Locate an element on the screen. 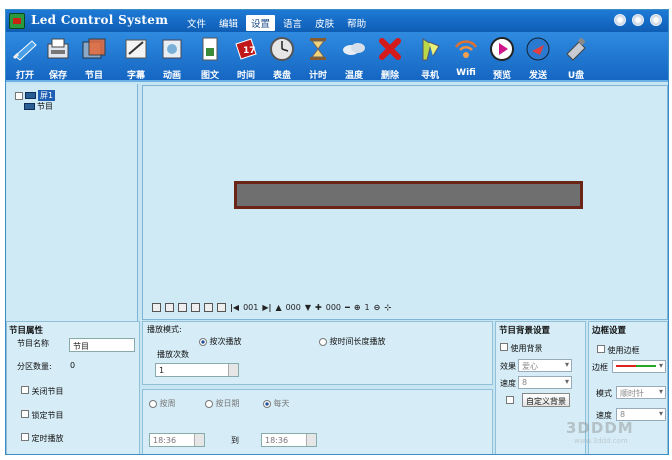  send-icon is located at coordinates (538, 49).